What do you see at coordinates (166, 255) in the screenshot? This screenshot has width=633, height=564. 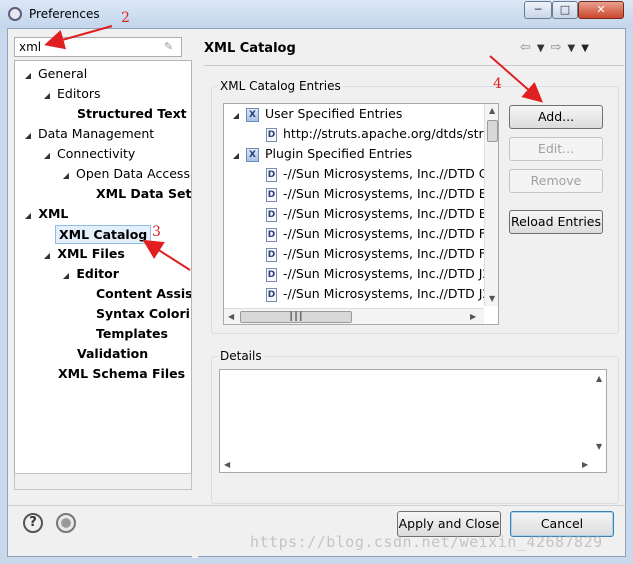 I see `arrow-to-xml-catalog` at bounding box center [166, 255].